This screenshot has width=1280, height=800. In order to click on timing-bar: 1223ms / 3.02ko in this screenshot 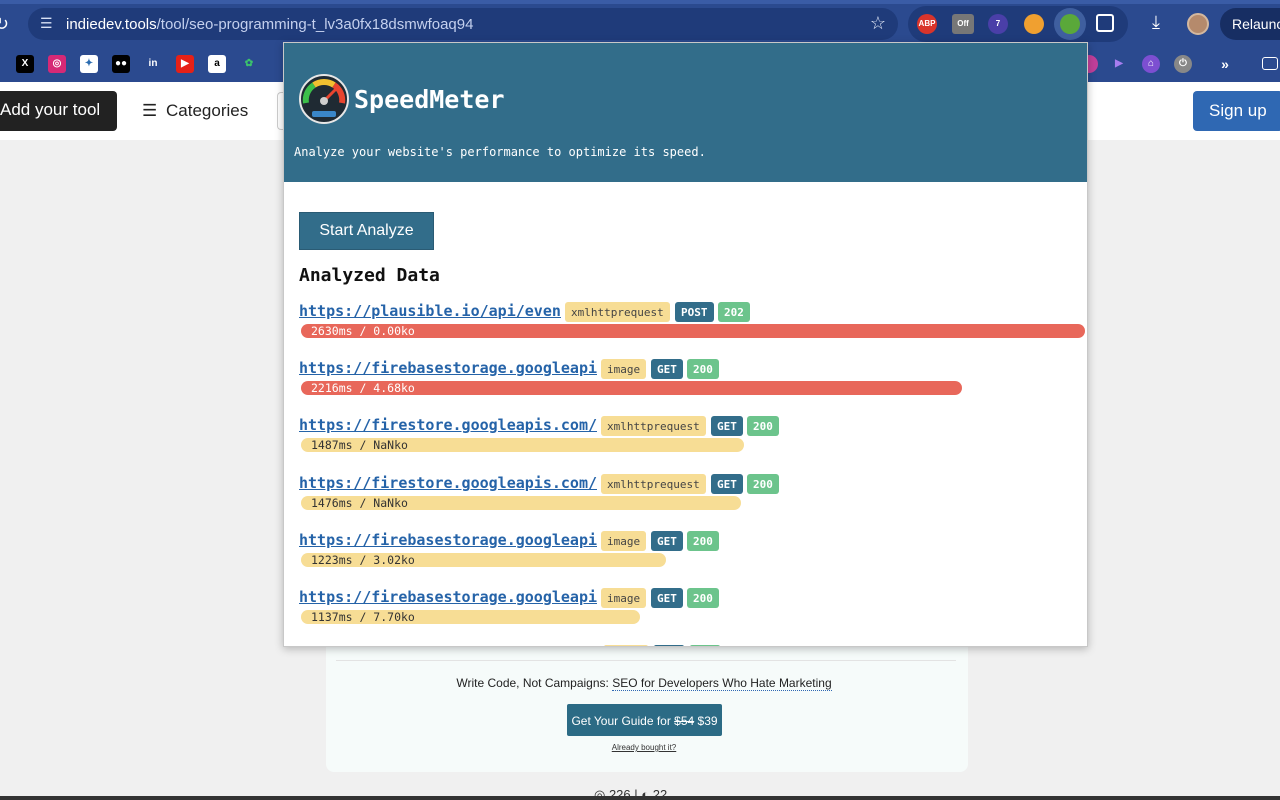, I will do `click(483, 560)`.